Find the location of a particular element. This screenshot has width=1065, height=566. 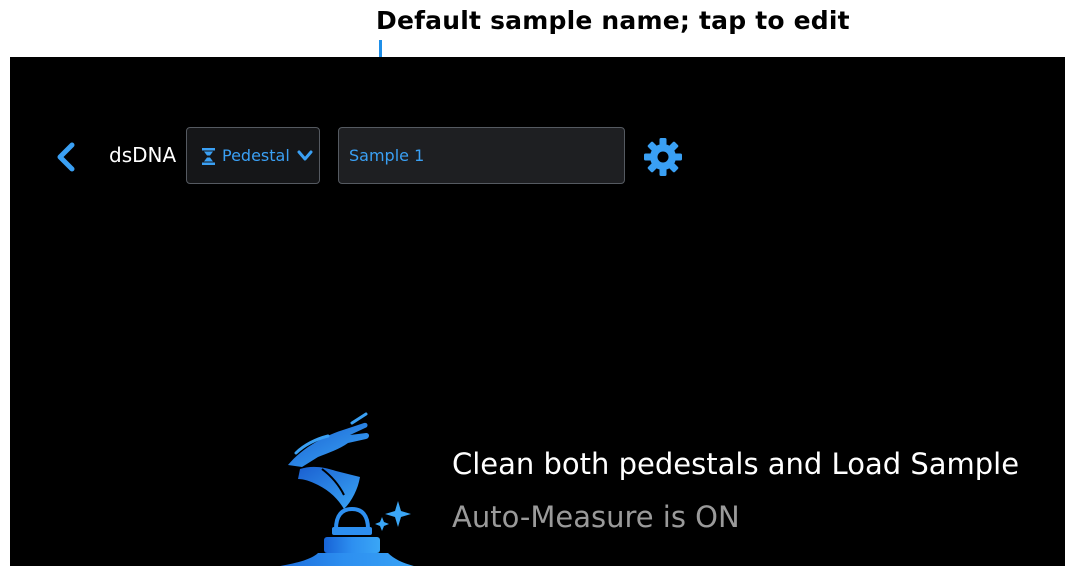

callout-label: Default sample name; tap to edit is located at coordinates (613, 20).